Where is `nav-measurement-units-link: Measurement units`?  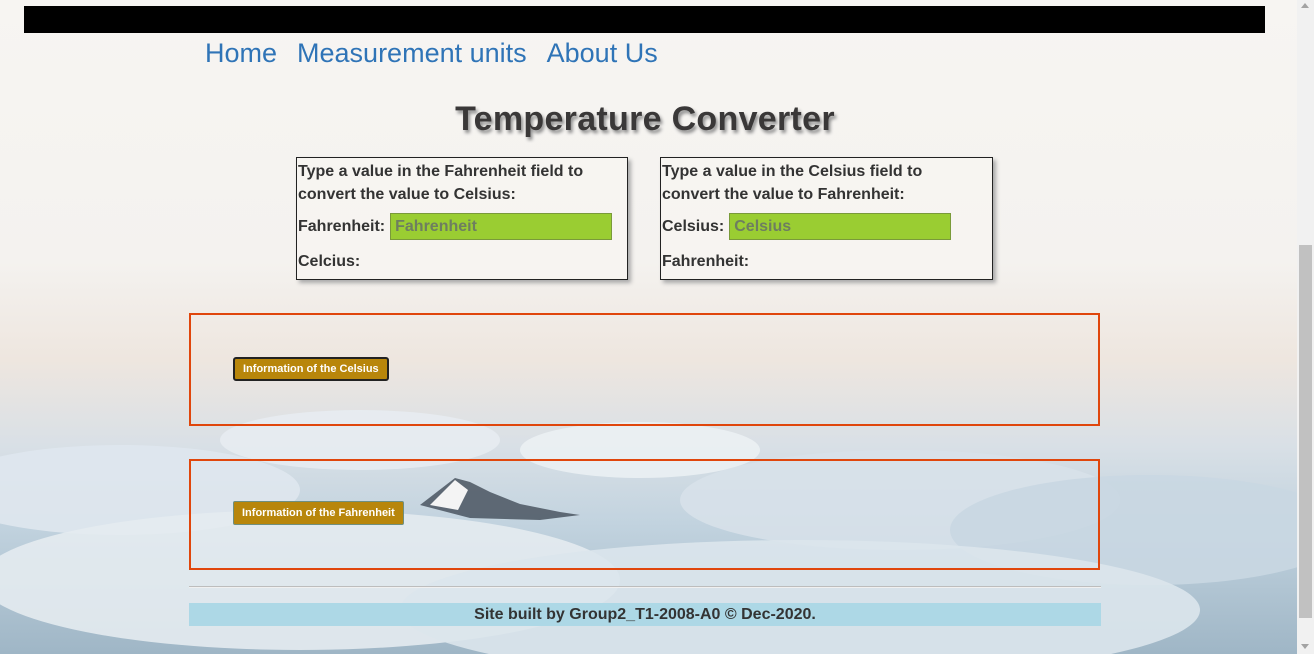 nav-measurement-units-link: Measurement units is located at coordinates (412, 53).